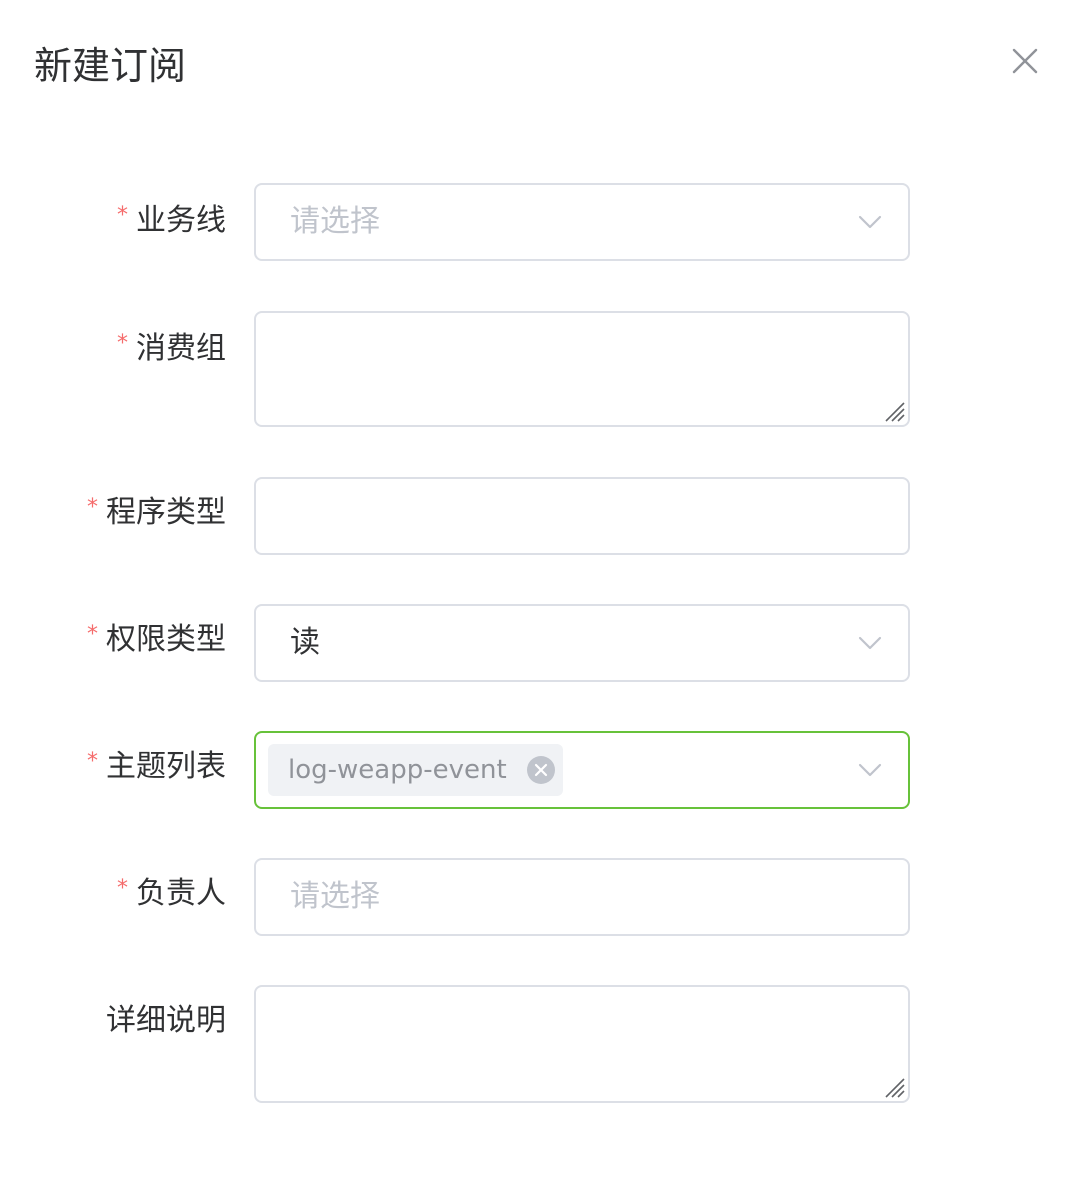 This screenshot has height=1194, width=1080. I want to click on permission-type-label: * 权限类型, so click(156, 639).